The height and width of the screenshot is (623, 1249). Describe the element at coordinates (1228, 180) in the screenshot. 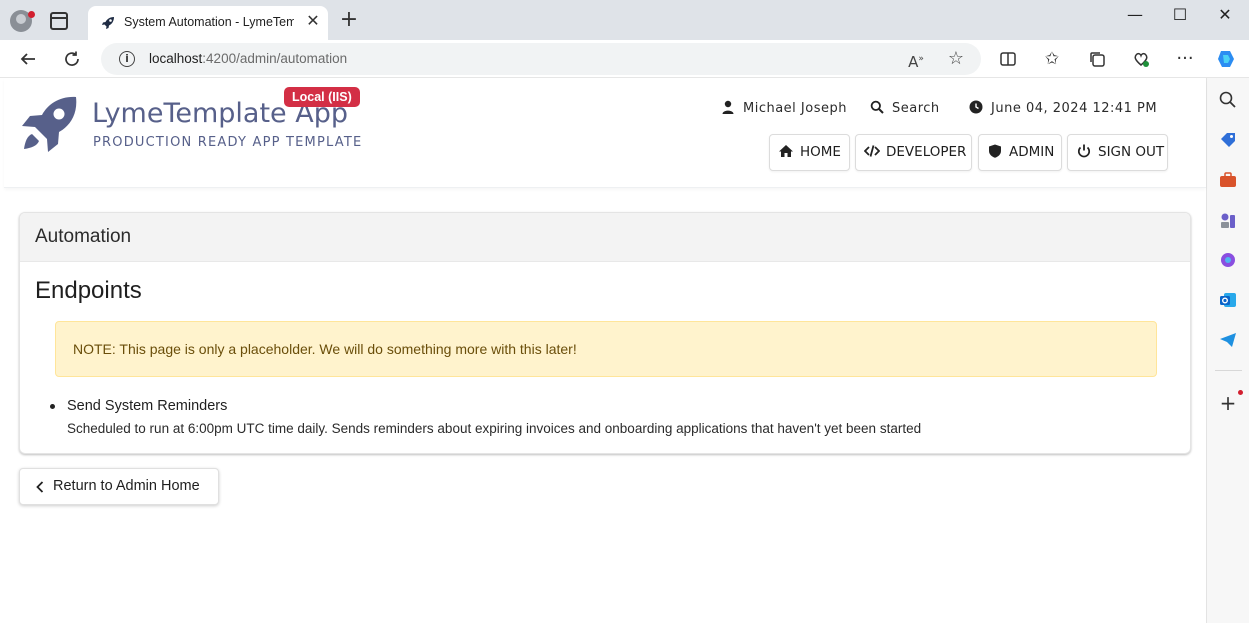

I see `tools-briefcase-icon` at that location.